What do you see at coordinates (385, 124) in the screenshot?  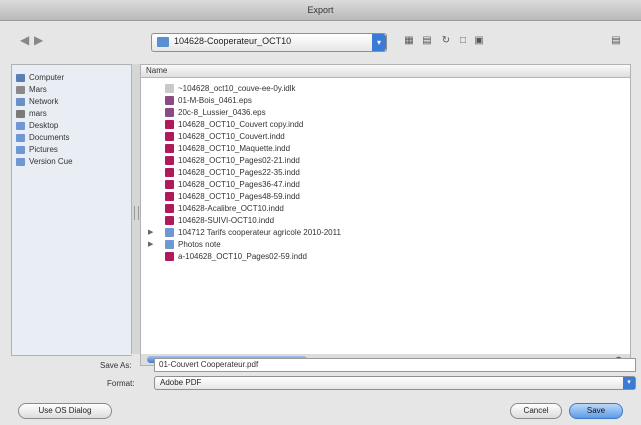 I see `file-row: 104628_OCT10_Couvert copy.indd` at bounding box center [385, 124].